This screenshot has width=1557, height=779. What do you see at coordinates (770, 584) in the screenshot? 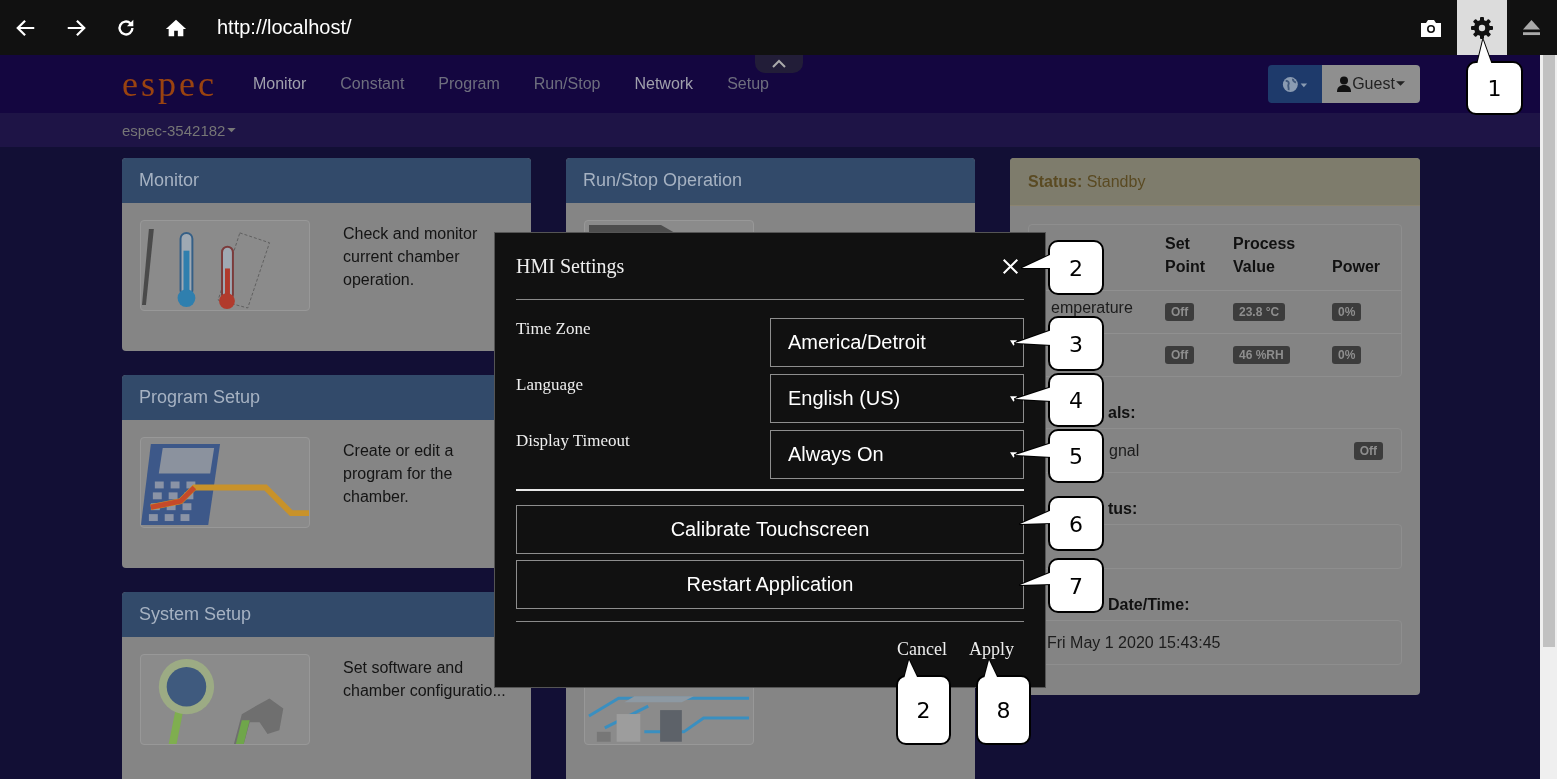
I see `action-button: Restart Application` at bounding box center [770, 584].